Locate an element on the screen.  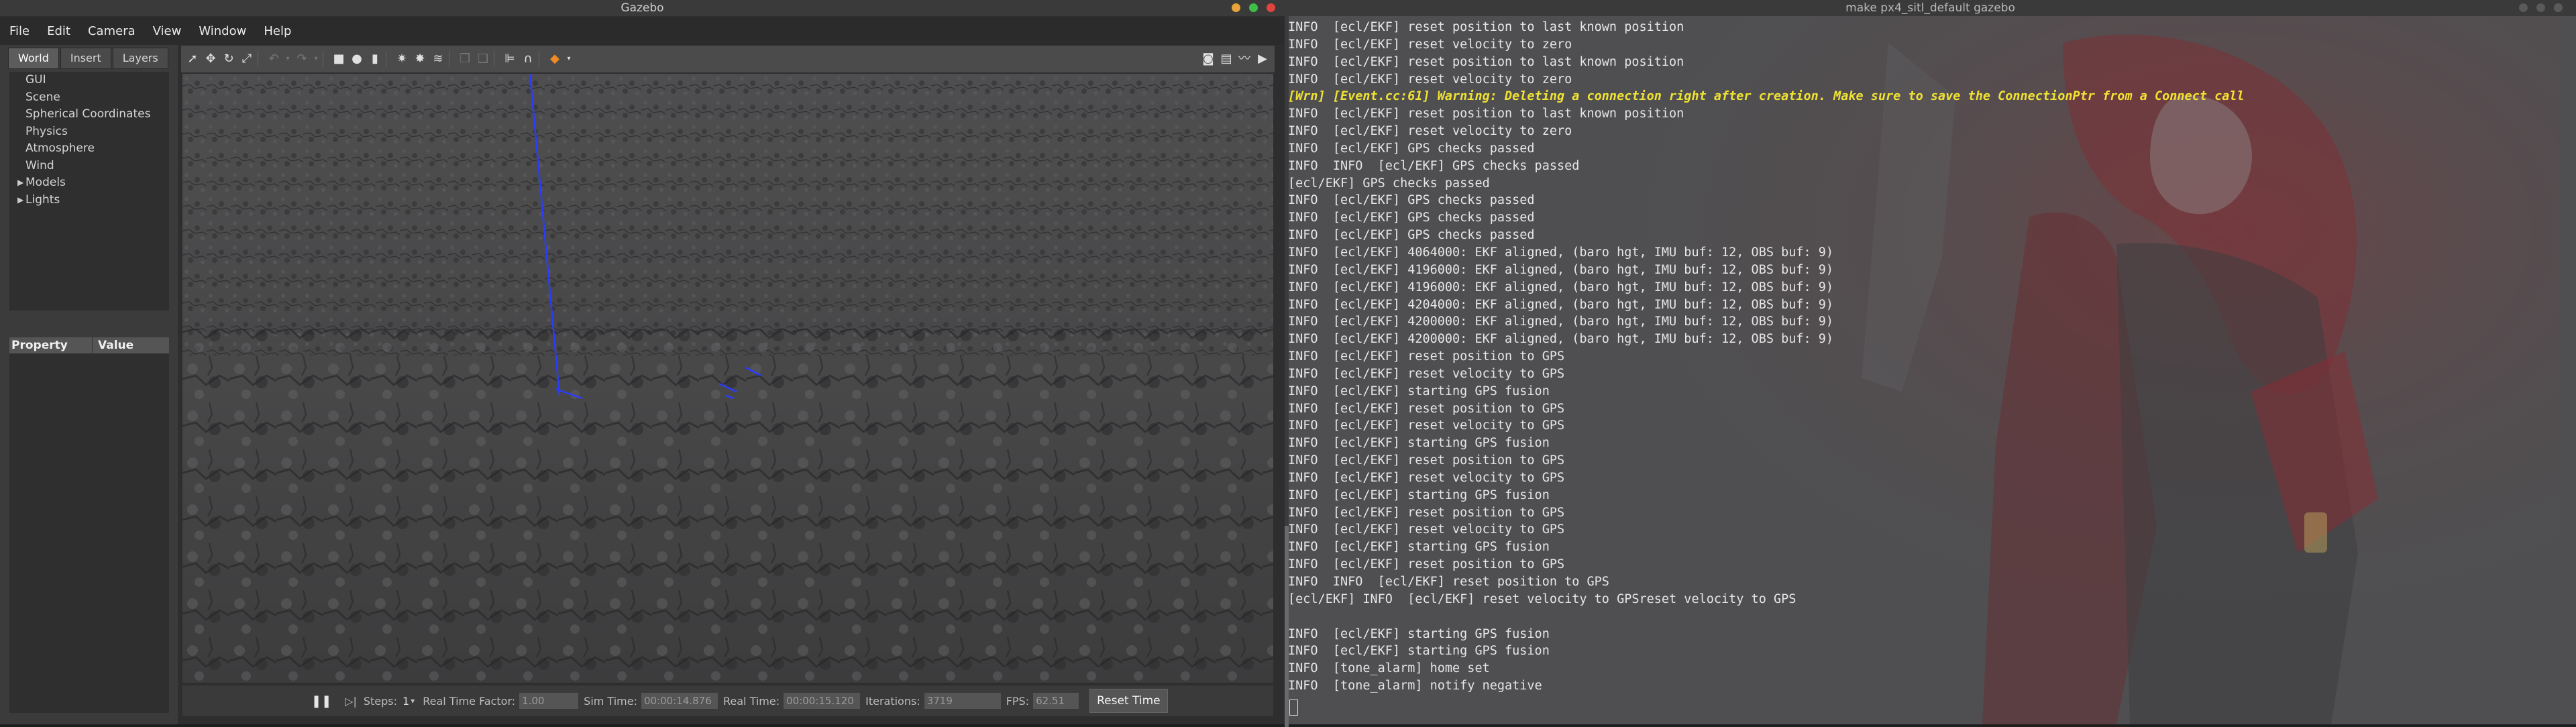
terminal-close-button is located at coordinates (2558, 7).